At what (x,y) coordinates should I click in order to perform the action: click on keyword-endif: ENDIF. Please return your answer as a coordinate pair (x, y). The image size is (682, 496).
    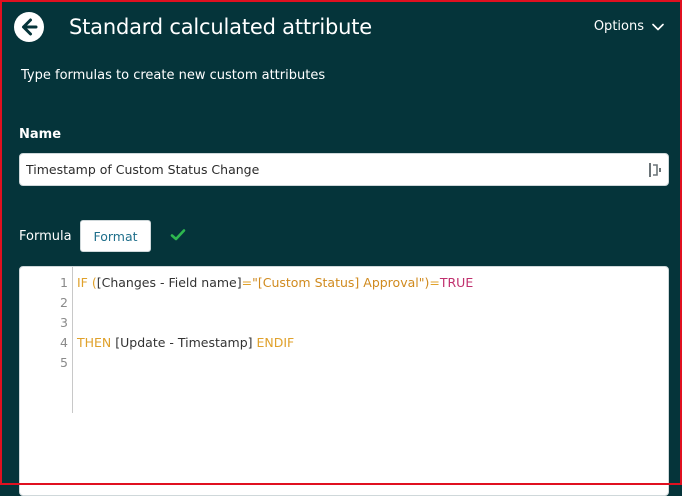
    Looking at the image, I should click on (275, 342).